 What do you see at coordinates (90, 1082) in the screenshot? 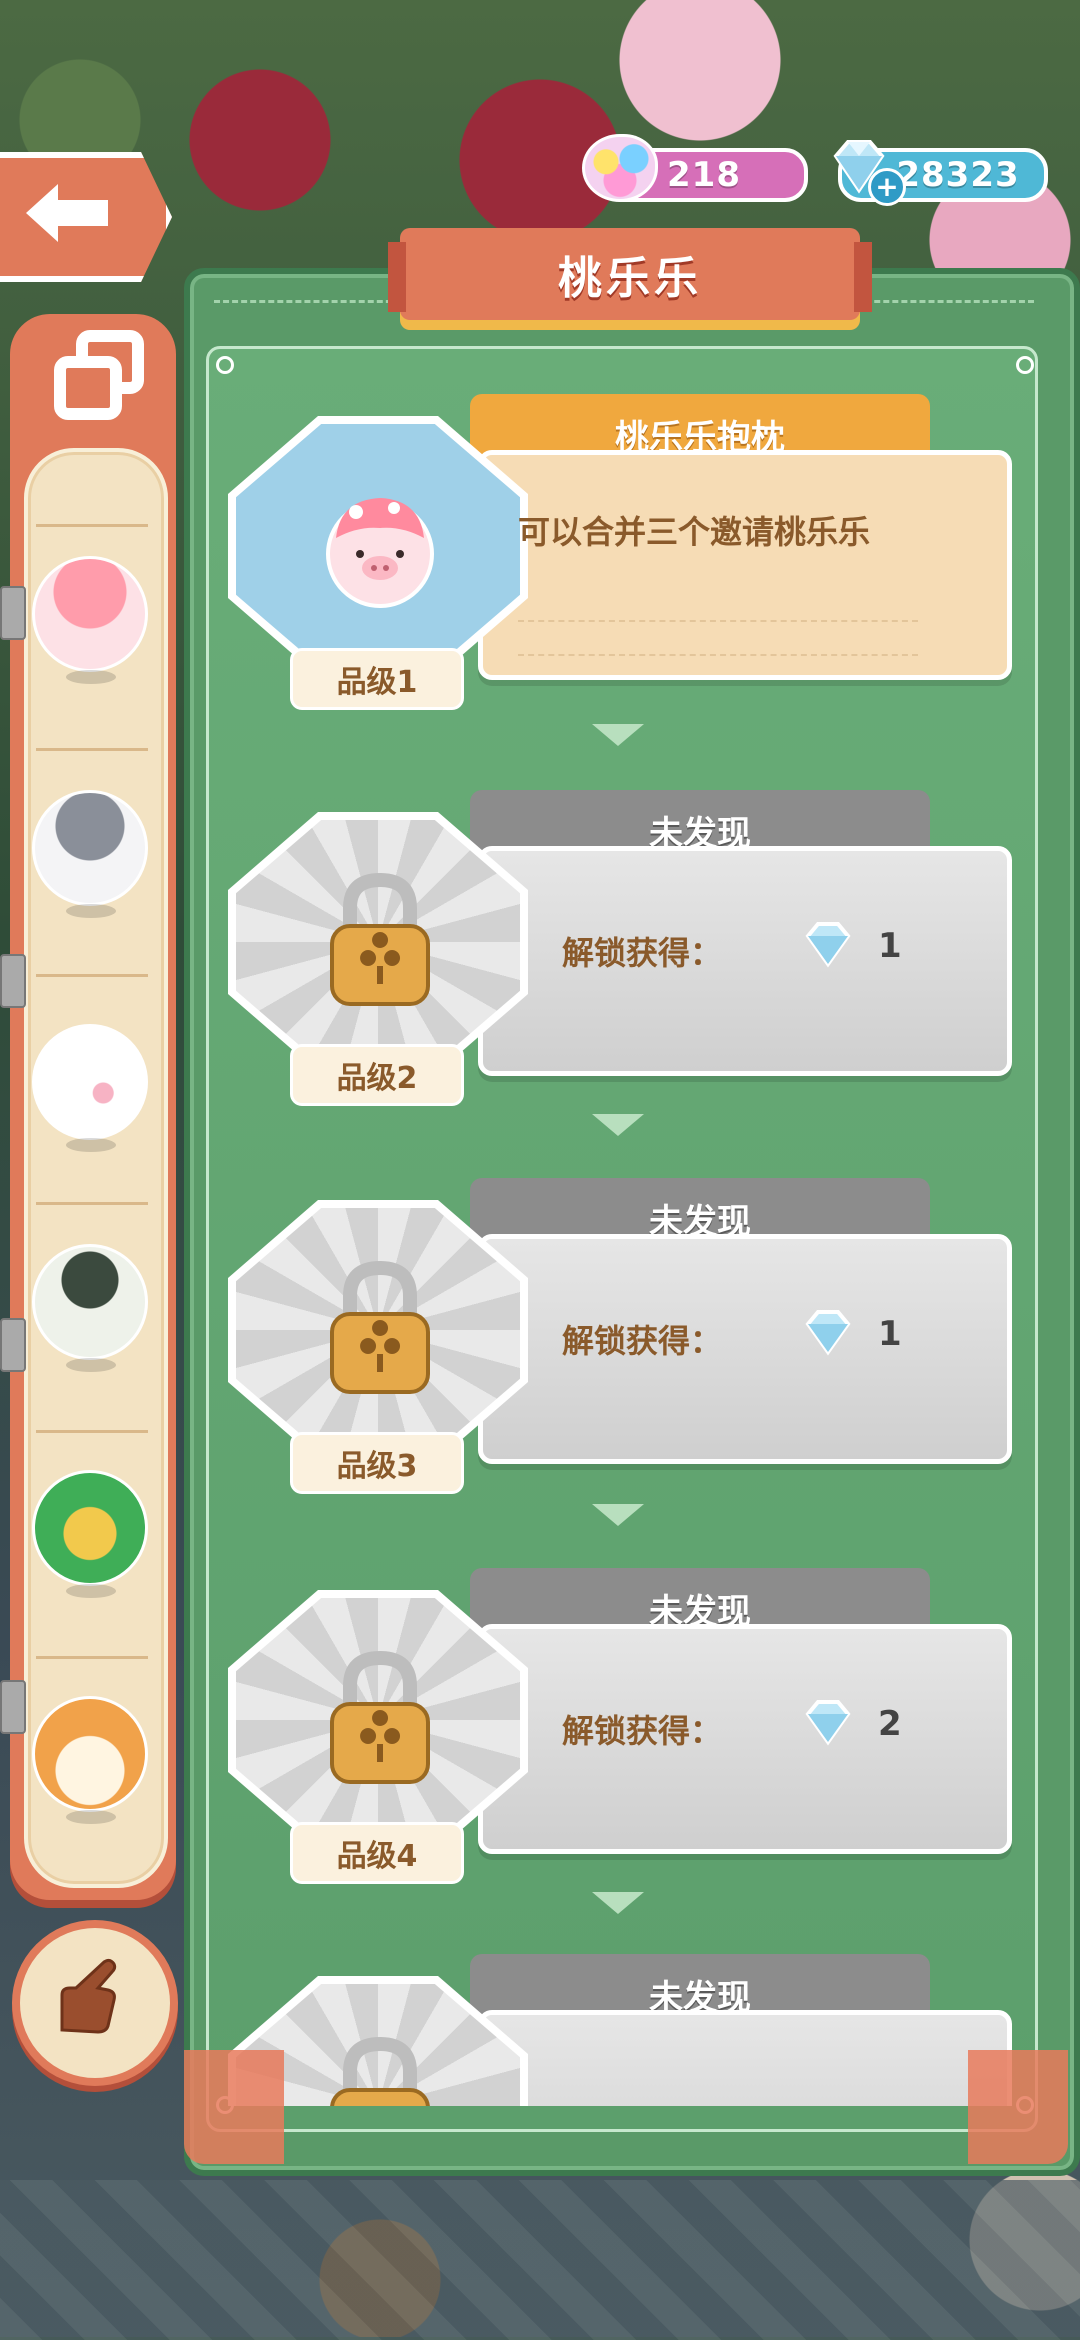
I see `white-bird-icon` at bounding box center [90, 1082].